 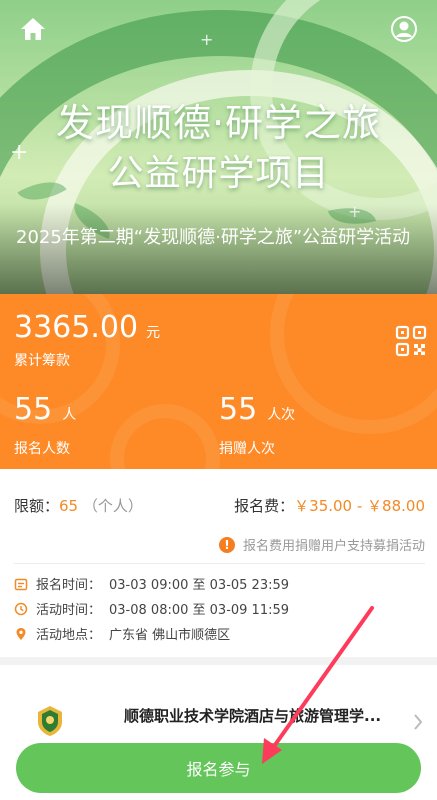 I want to click on location-row: 活动地点： 广东省 佛山市顺德区, so click(x=122, y=633).